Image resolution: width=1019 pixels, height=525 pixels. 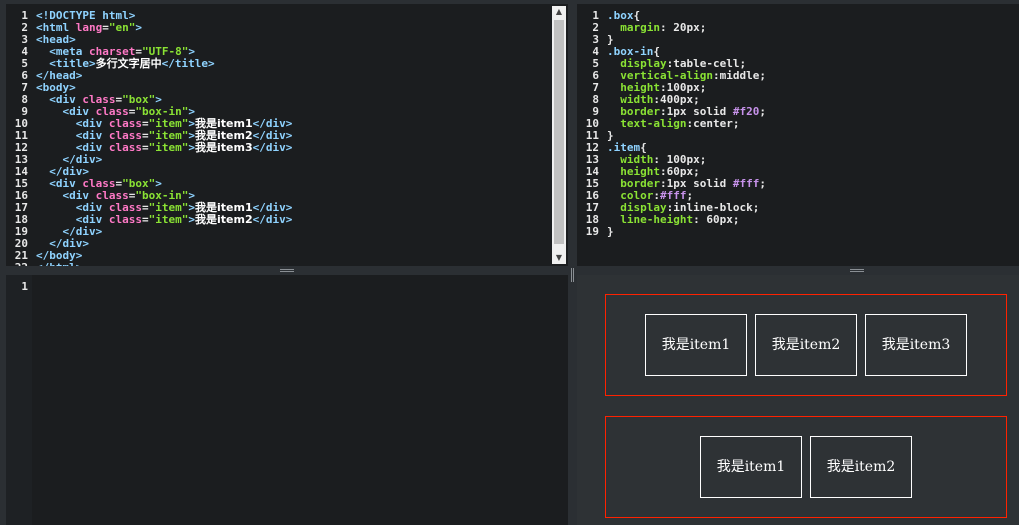 I want to click on code-line: 18 line-height: 60px;, so click(x=798, y=220).